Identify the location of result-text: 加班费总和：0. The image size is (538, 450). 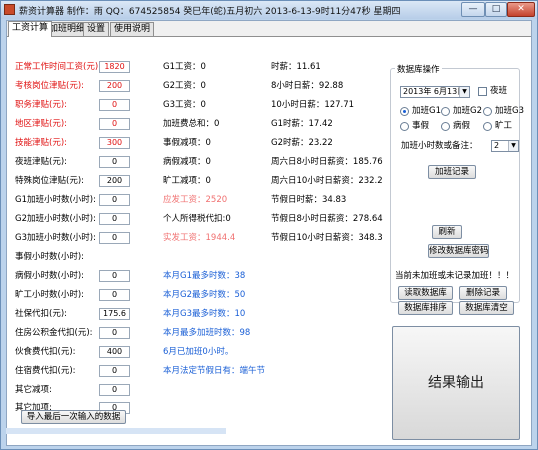
(191, 124).